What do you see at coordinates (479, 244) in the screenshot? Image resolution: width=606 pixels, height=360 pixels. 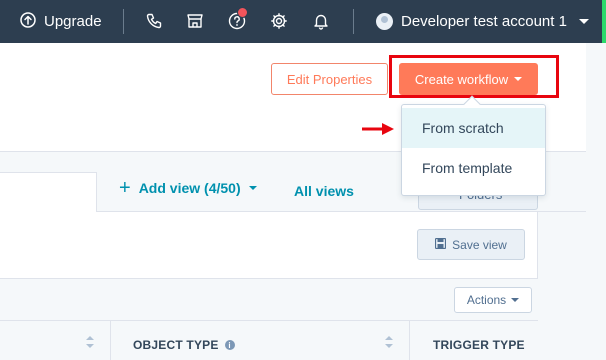 I see `save-view-label: Save view` at bounding box center [479, 244].